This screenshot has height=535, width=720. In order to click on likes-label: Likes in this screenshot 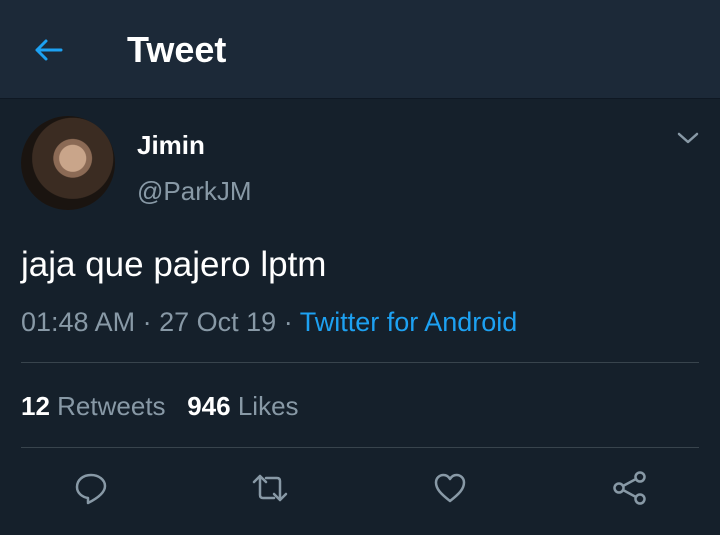, I will do `click(268, 406)`.